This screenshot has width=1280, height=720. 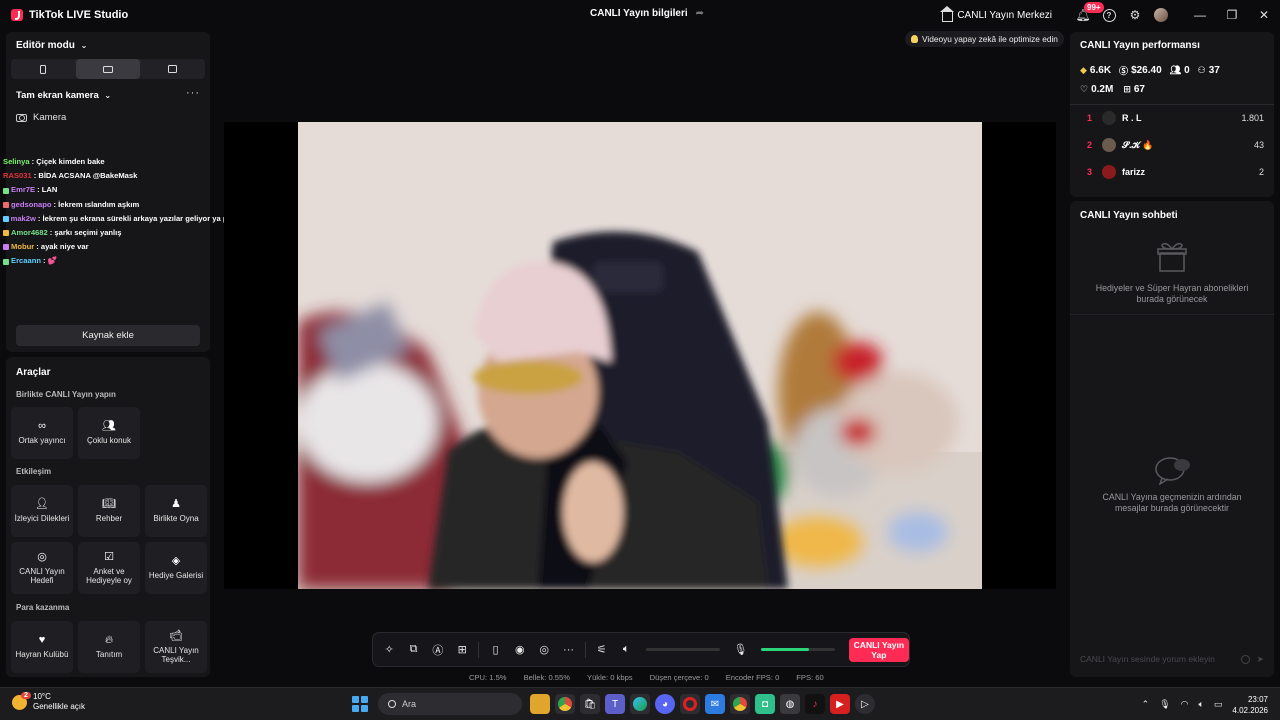 What do you see at coordinates (1132, 118) in the screenshot?
I see `rank-username: R . L` at bounding box center [1132, 118].